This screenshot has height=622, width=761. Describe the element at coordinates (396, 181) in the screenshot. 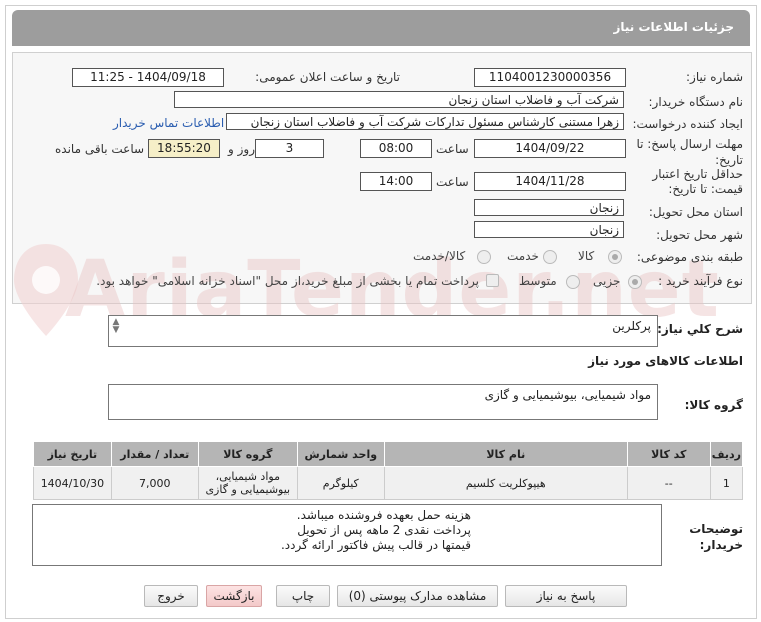

I see `validity-time-field: 14:00` at that location.